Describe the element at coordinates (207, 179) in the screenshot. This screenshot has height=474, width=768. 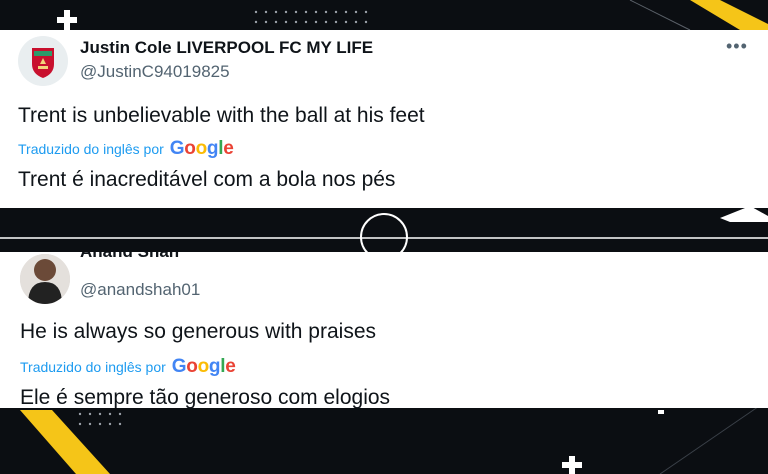
I see `translated-text: Trent é inacreditável com a bola nos pés` at that location.